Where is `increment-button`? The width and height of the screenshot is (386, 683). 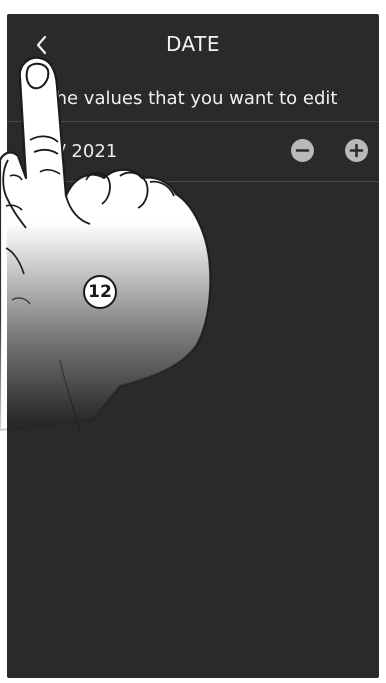 increment-button is located at coordinates (356, 150).